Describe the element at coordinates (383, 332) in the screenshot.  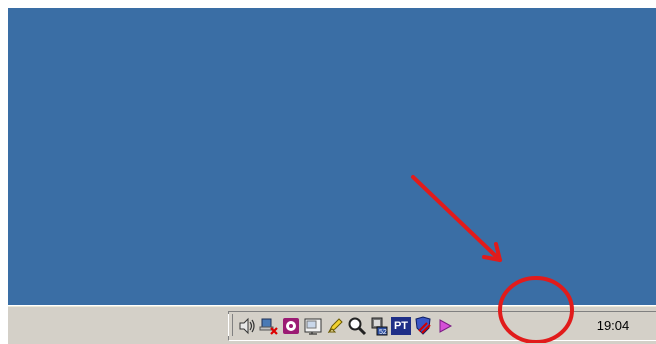
I see `svg-text: 52` at that location.